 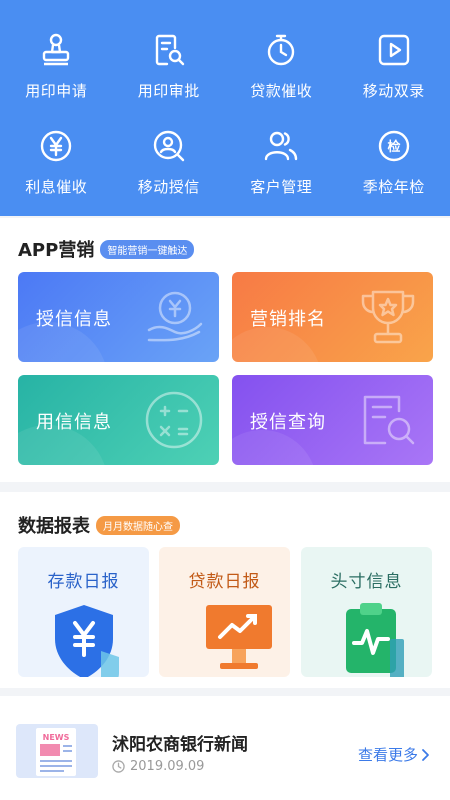 I want to click on report-card-deposit-daily: 存款日报, so click(x=83, y=612).